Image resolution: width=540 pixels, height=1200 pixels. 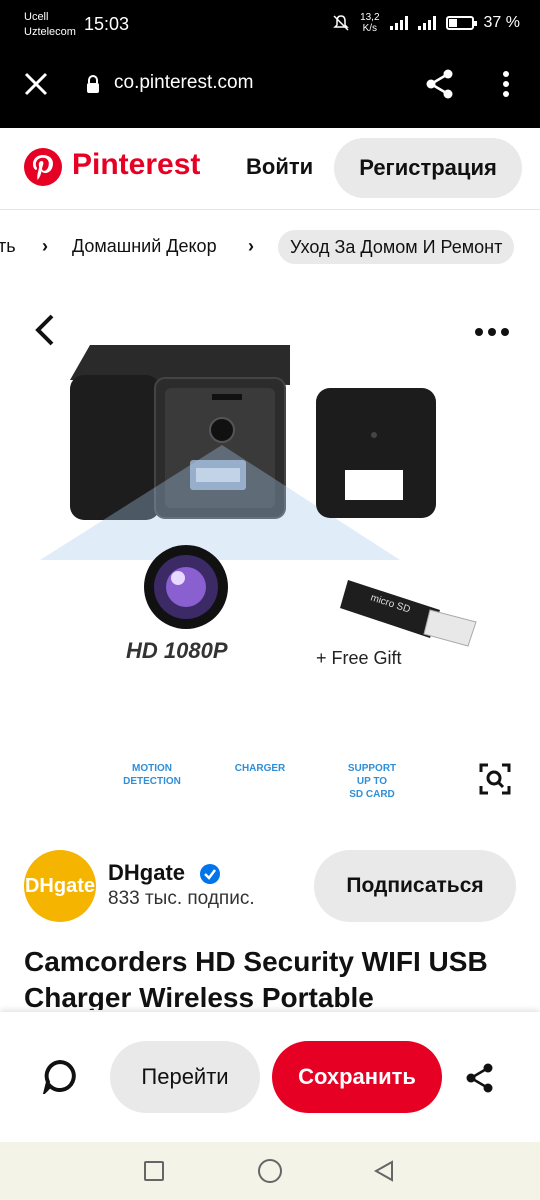 What do you see at coordinates (415, 886) in the screenshot?
I see `follow-button: Подписаться` at bounding box center [415, 886].